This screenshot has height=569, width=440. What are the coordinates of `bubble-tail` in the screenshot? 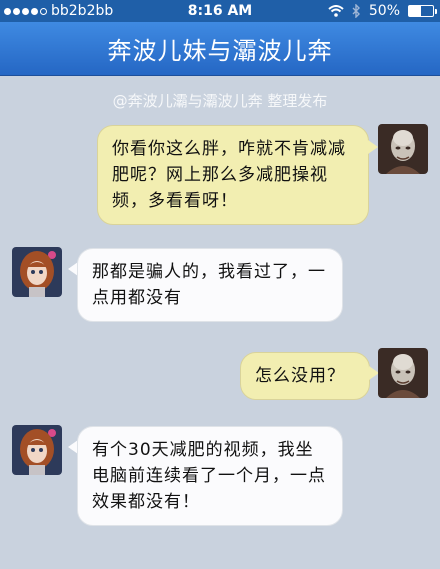 It's located at (373, 147).